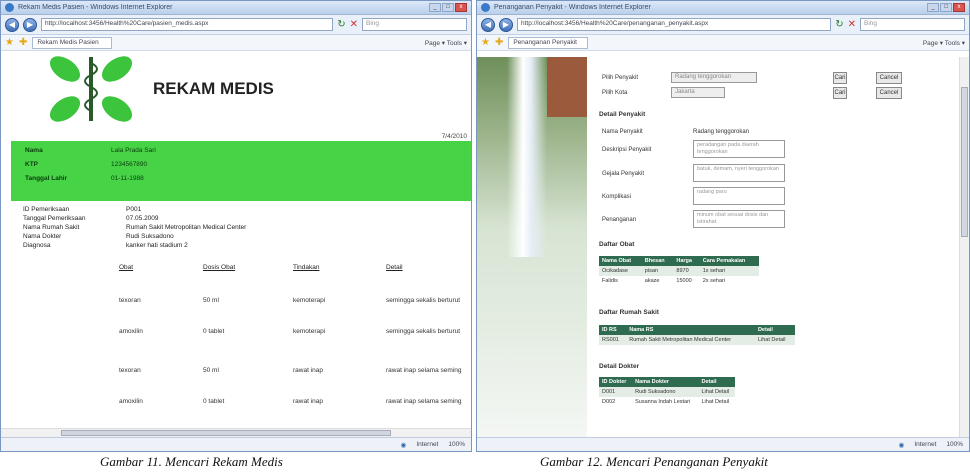 This screenshot has height=476, width=970. Describe the element at coordinates (46, 178) in the screenshot. I see `label-tanggal-lahir: Tanggal Lahir` at that location.